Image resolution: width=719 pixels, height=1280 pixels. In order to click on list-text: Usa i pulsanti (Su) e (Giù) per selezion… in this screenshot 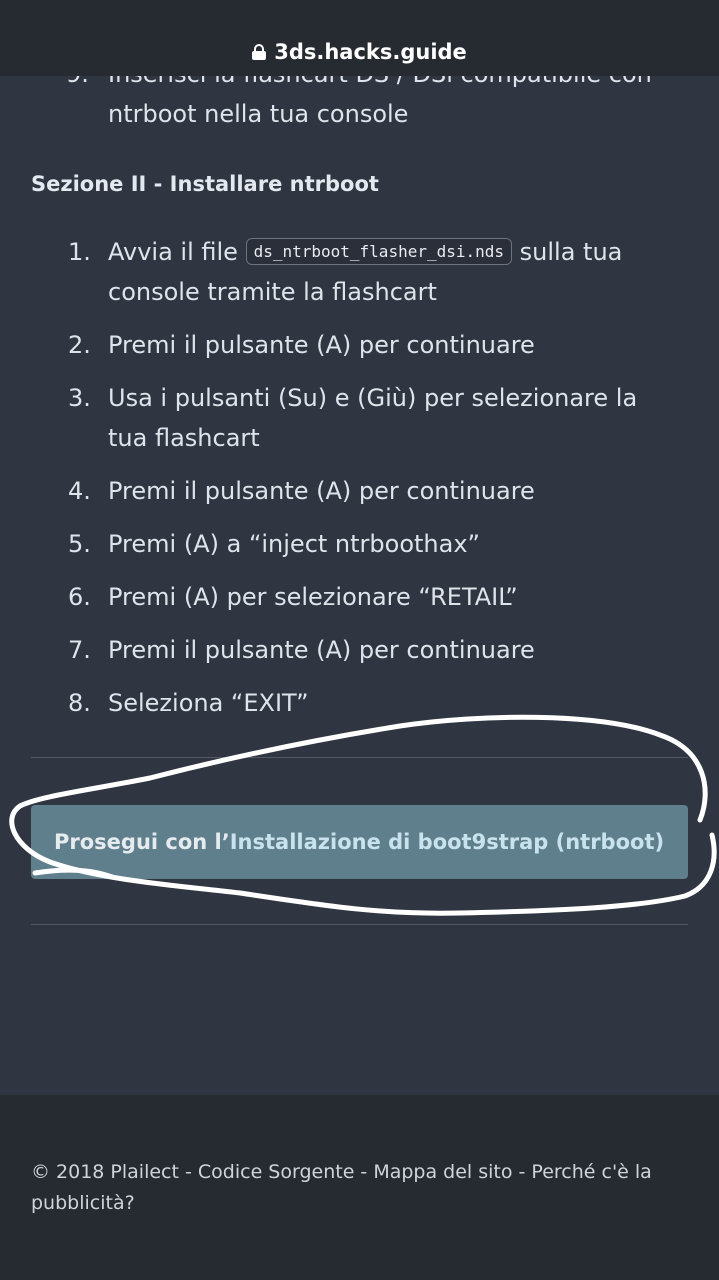, I will do `click(373, 418)`.